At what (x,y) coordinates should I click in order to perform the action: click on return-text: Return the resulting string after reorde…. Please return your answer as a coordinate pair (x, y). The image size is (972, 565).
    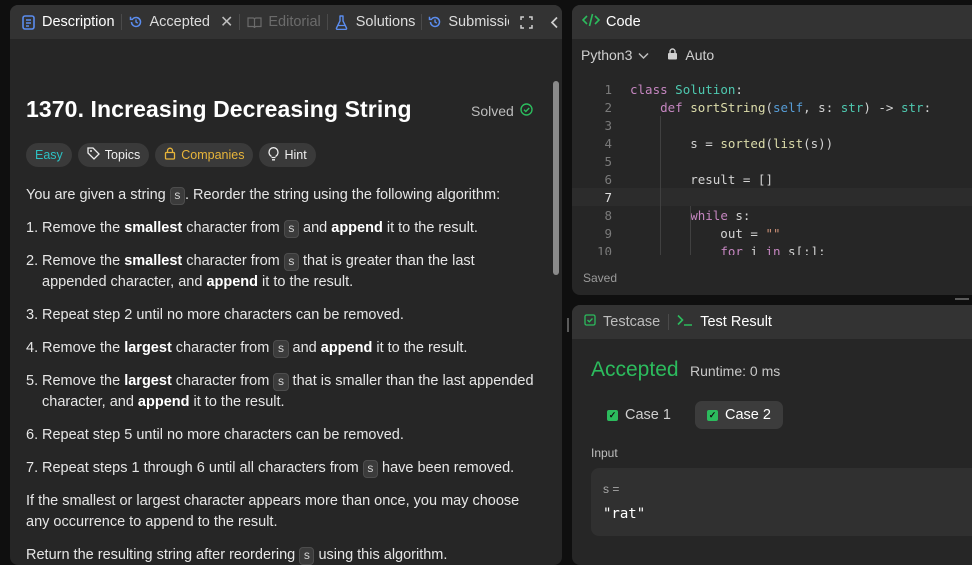
    Looking at the image, I should click on (161, 555).